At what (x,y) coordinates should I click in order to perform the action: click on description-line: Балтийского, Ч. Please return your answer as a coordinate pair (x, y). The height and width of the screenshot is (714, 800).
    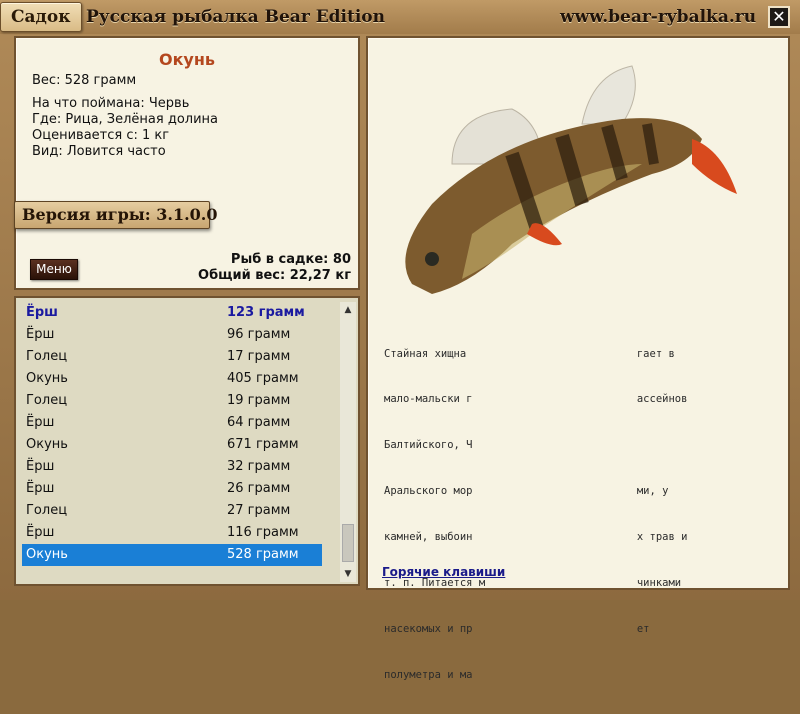
    Looking at the image, I should click on (428, 445).